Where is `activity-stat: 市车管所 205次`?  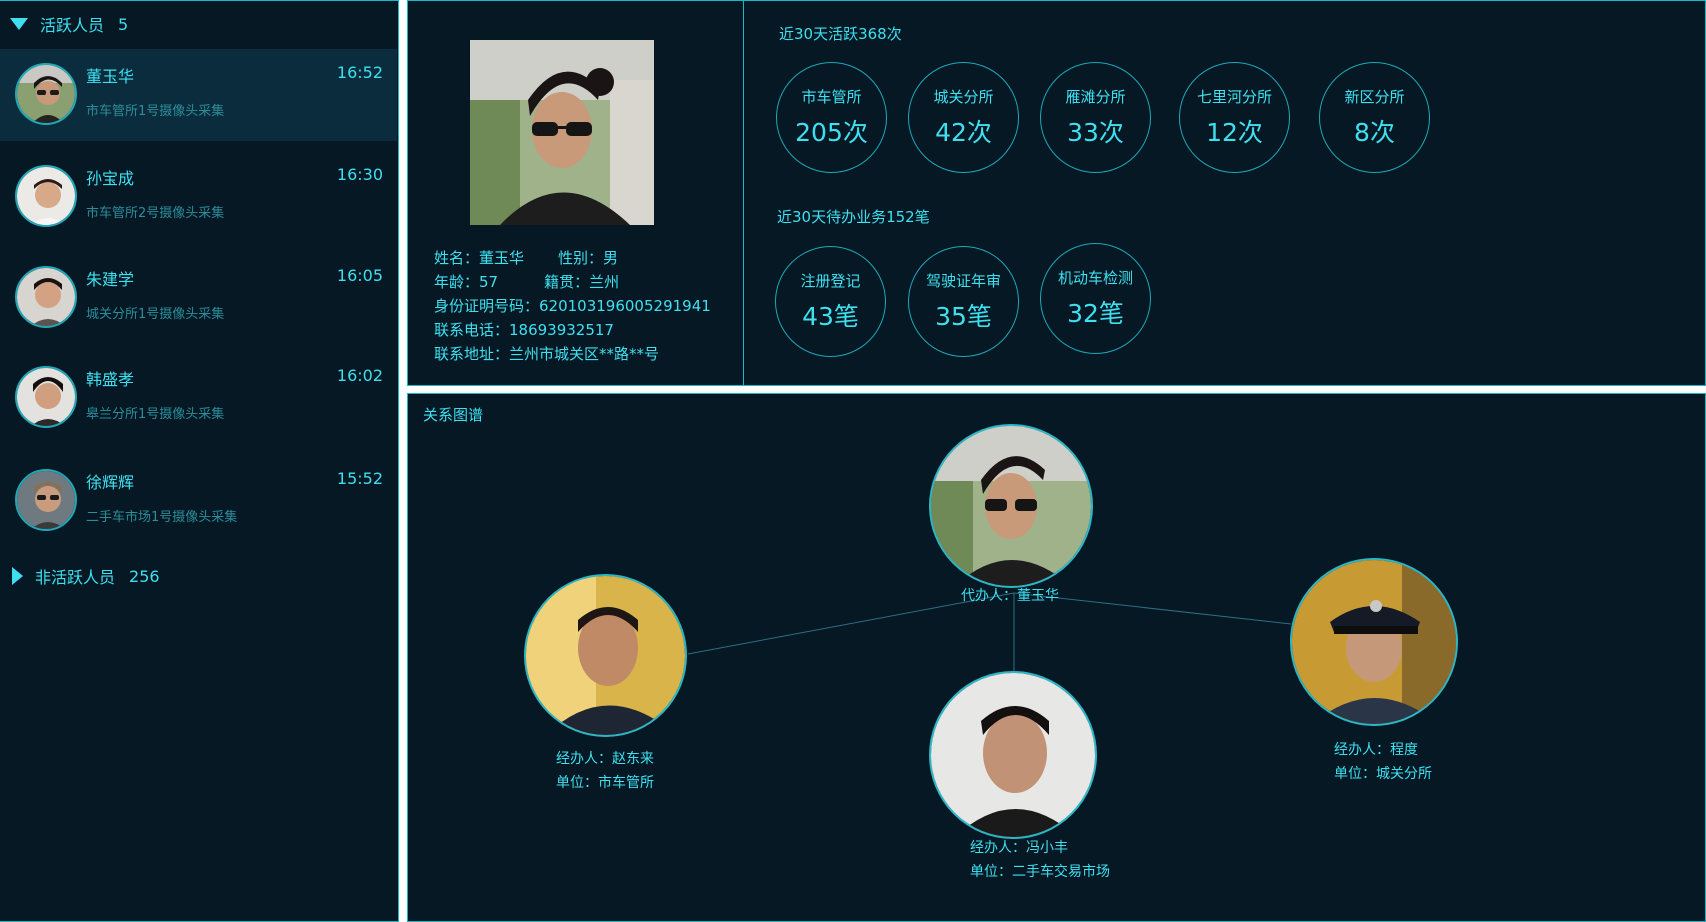 activity-stat: 市车管所 205次 is located at coordinates (831, 117).